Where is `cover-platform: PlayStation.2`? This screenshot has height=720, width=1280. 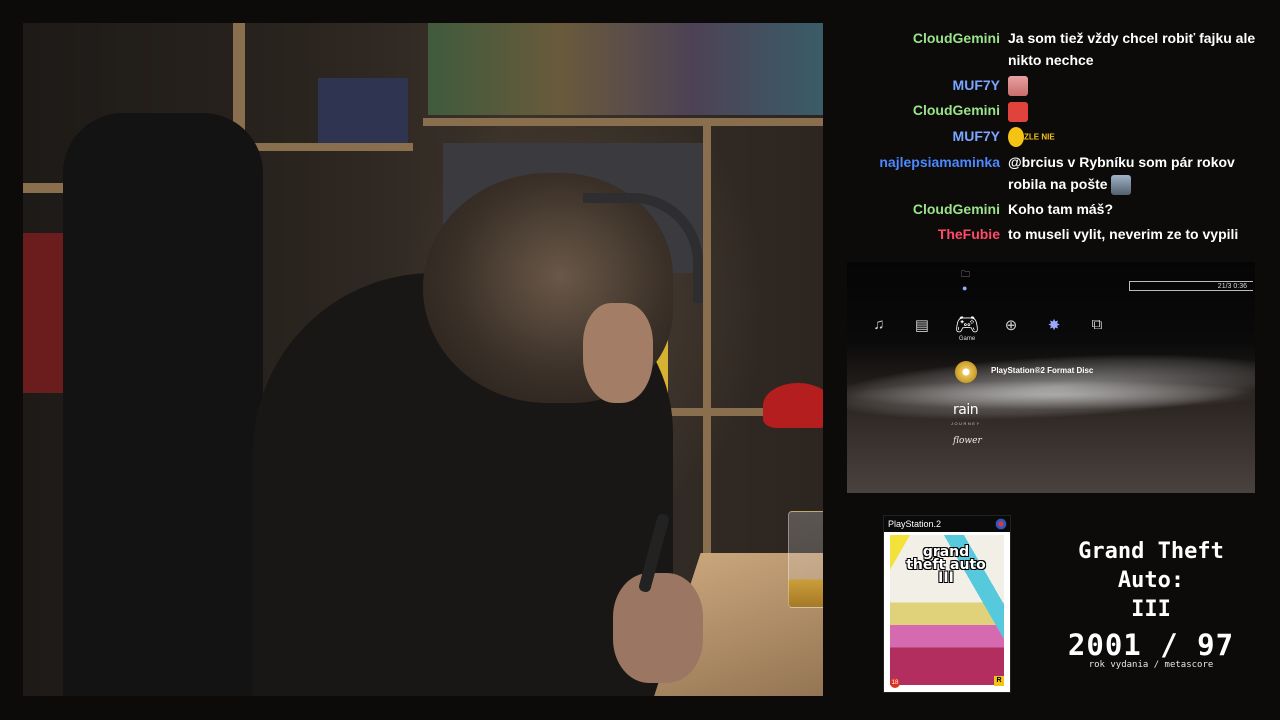
cover-platform: PlayStation.2 is located at coordinates (947, 524).